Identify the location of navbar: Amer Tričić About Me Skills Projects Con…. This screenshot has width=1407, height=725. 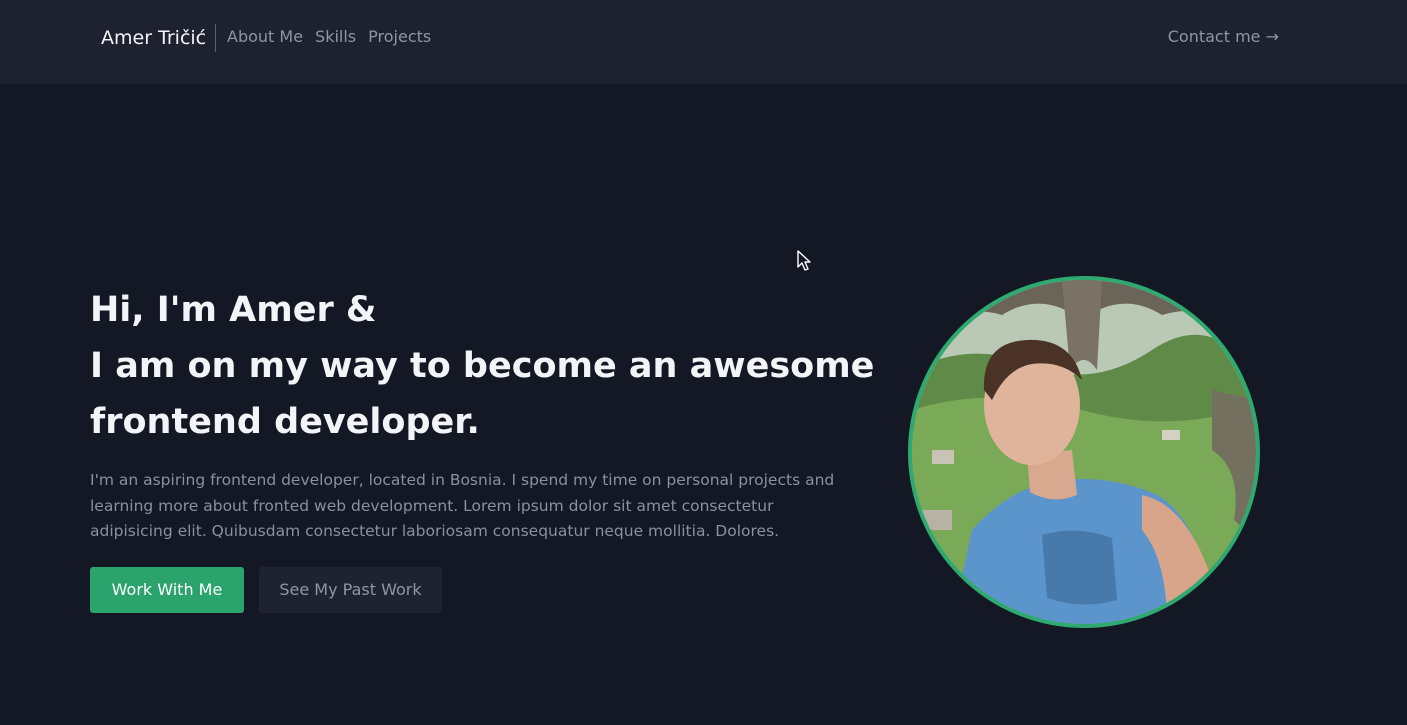
(703, 42).